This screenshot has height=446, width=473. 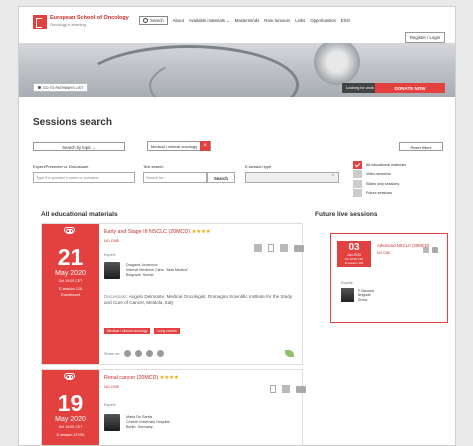 What do you see at coordinates (84, 177) in the screenshot?
I see `expert-search-input: Type the speaker's name or surname` at bounding box center [84, 177].